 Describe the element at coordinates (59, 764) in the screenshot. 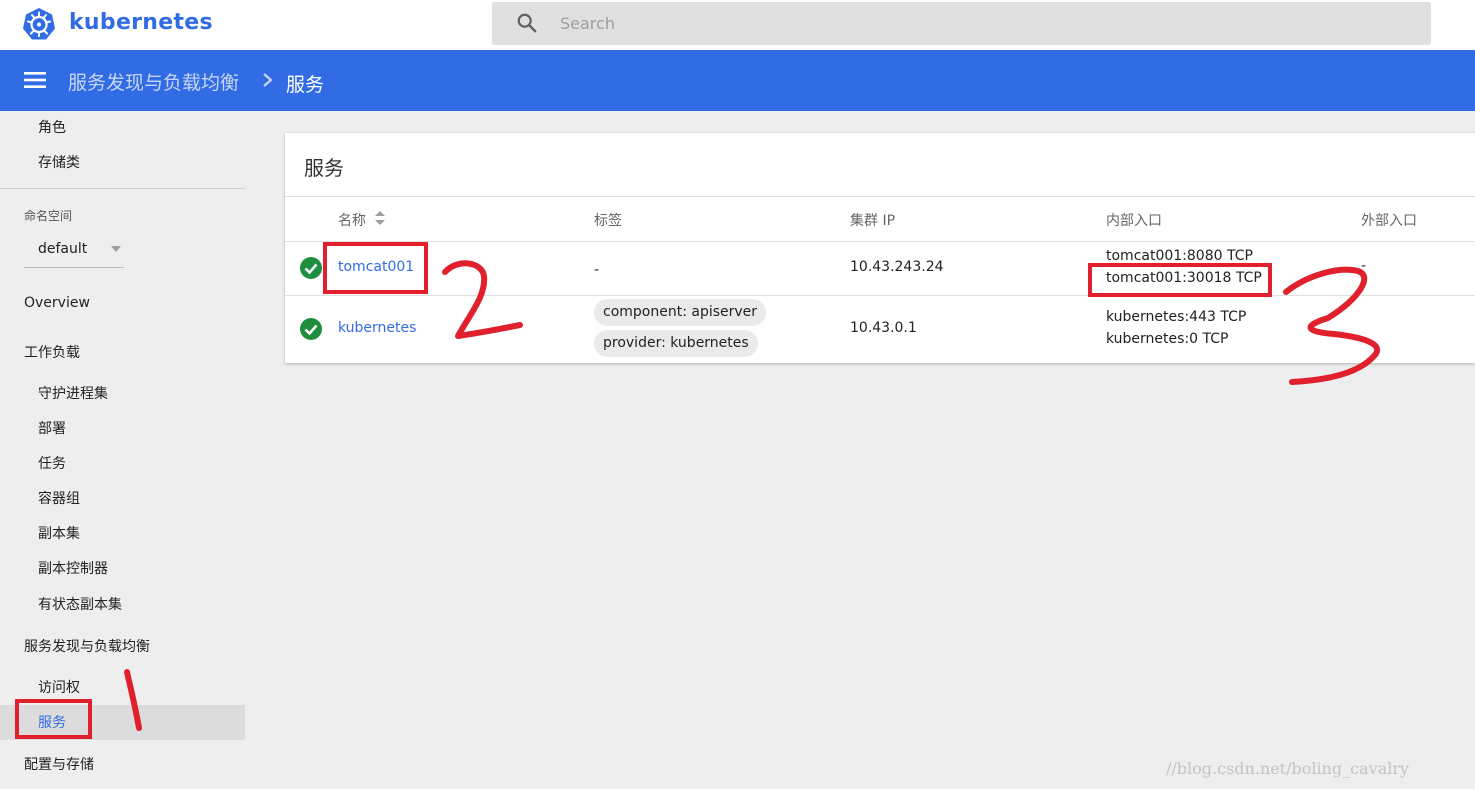

I see `sidebar-section-config-storage: 配置与存储` at that location.